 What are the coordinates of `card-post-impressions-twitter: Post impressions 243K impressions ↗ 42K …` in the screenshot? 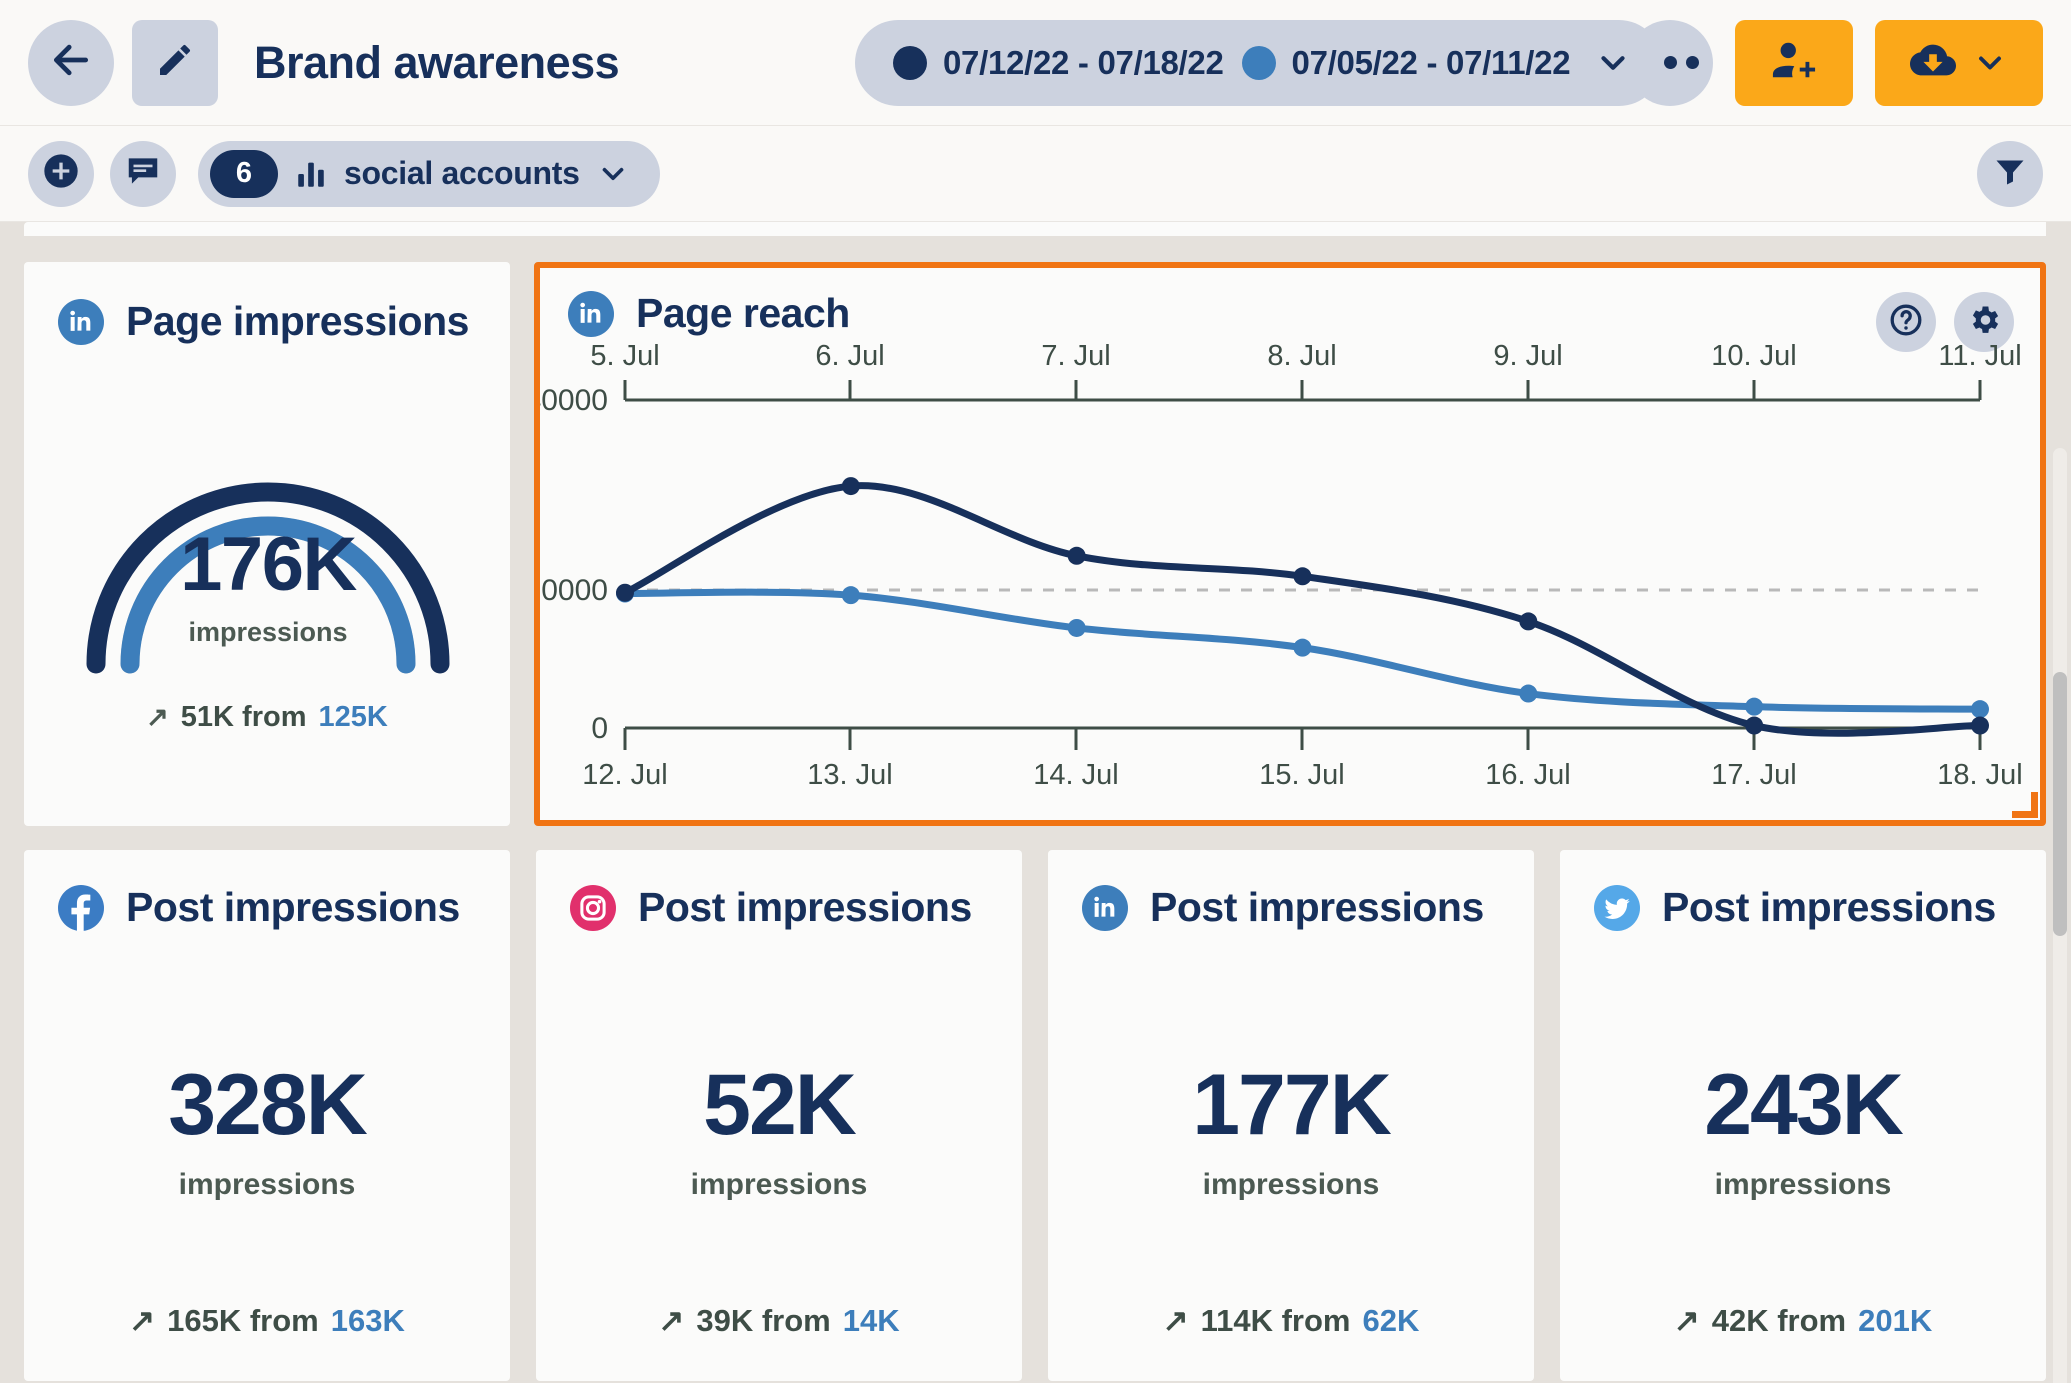 It's located at (1803, 1115).